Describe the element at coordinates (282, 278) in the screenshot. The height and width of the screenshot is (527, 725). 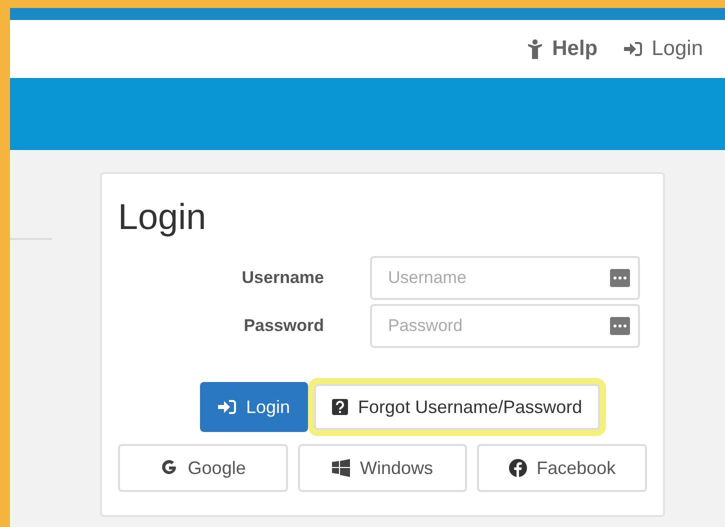
I see `field-label: Username` at that location.